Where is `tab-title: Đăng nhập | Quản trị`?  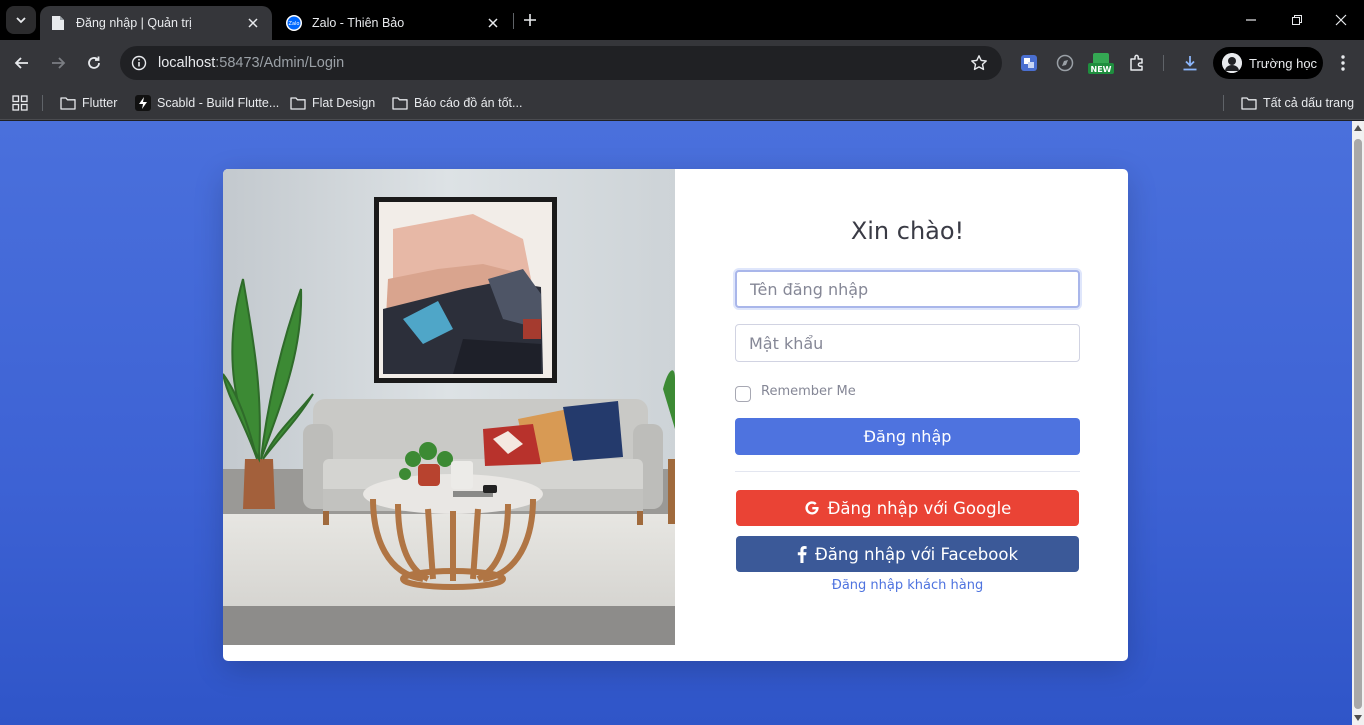
tab-title: Đăng nhập | Quản trị is located at coordinates (134, 23).